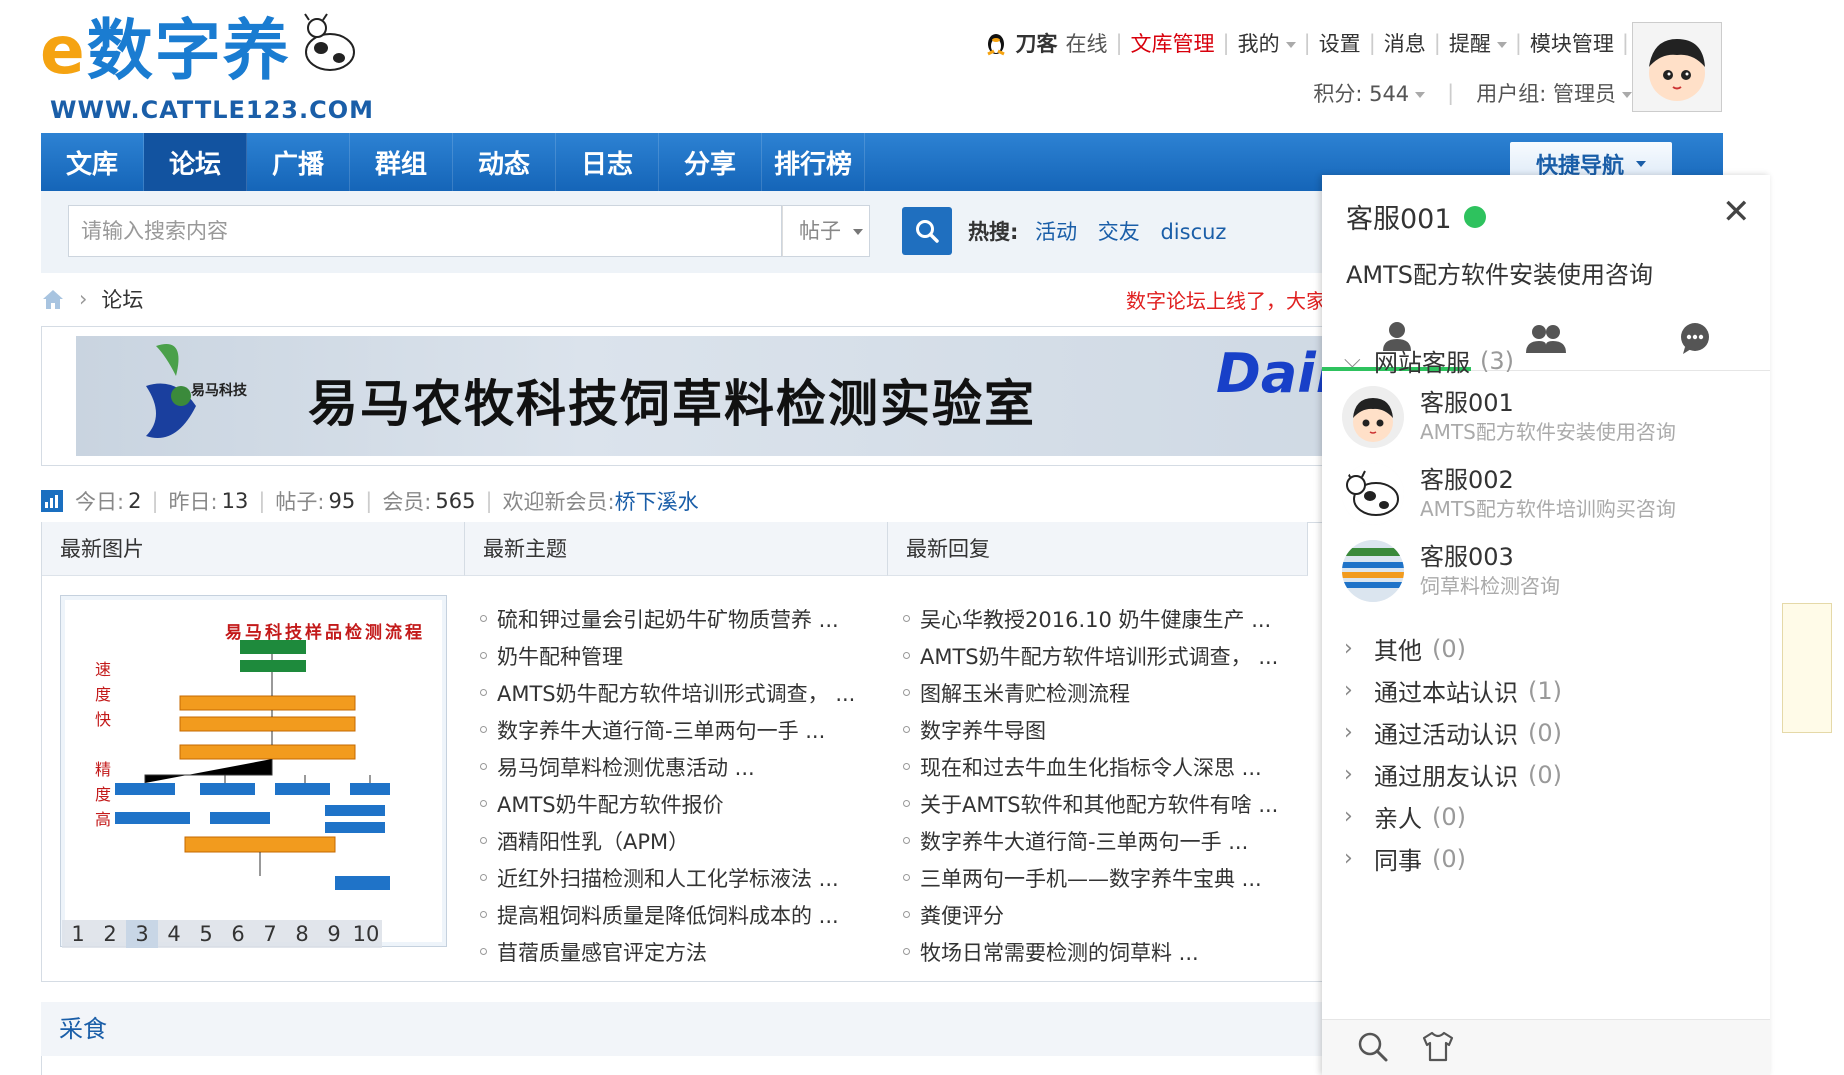 Image resolution: width=1844 pixels, height=1075 pixels. I want to click on slideshow-page: 8, so click(302, 934).